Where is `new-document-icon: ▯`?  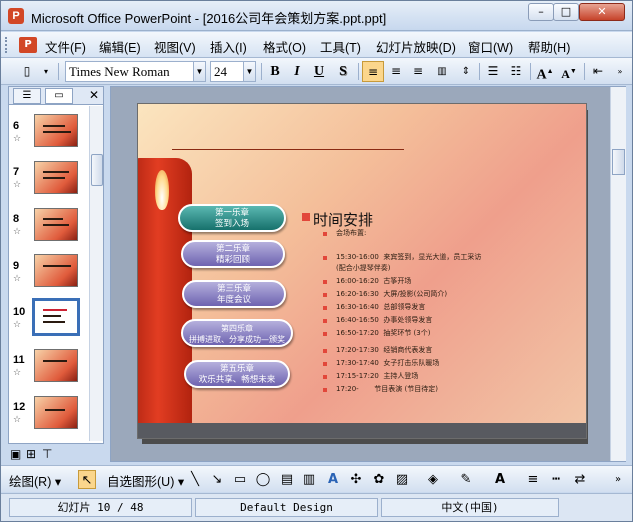
new-document-icon: ▯ is located at coordinates (27, 71).